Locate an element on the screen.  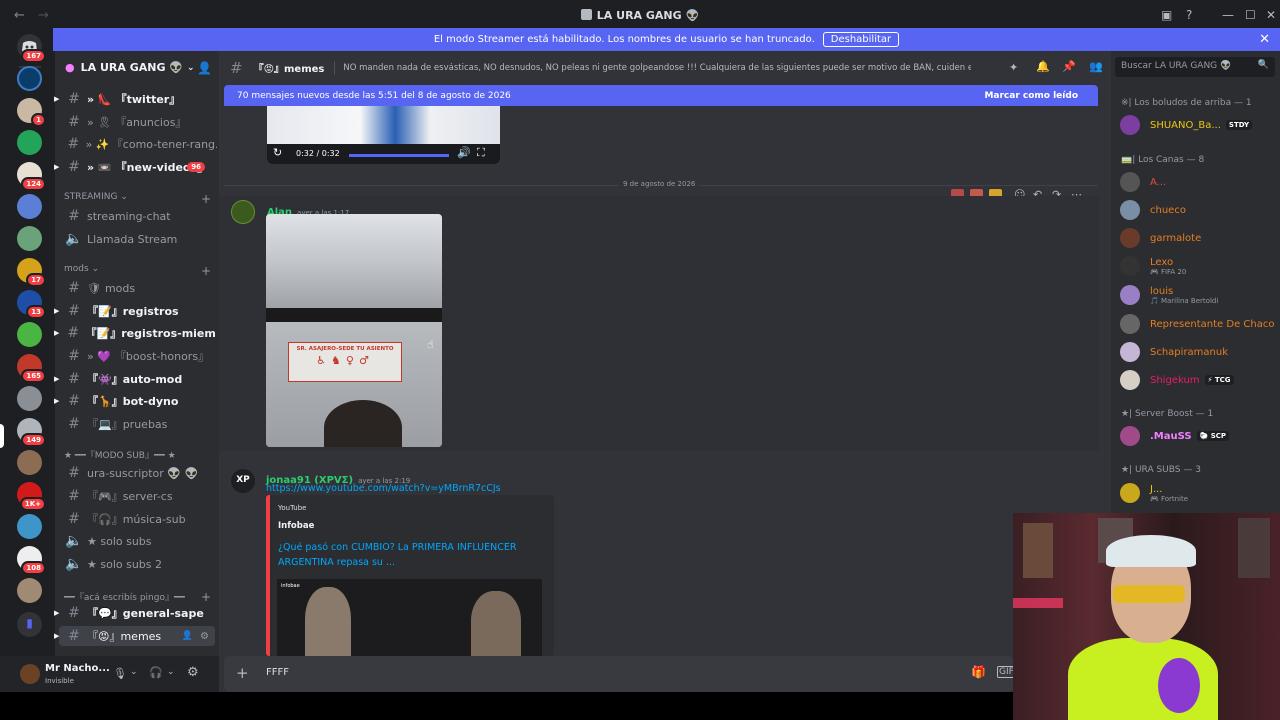
embed-thumbnail: infobae is located at coordinates (409, 617).